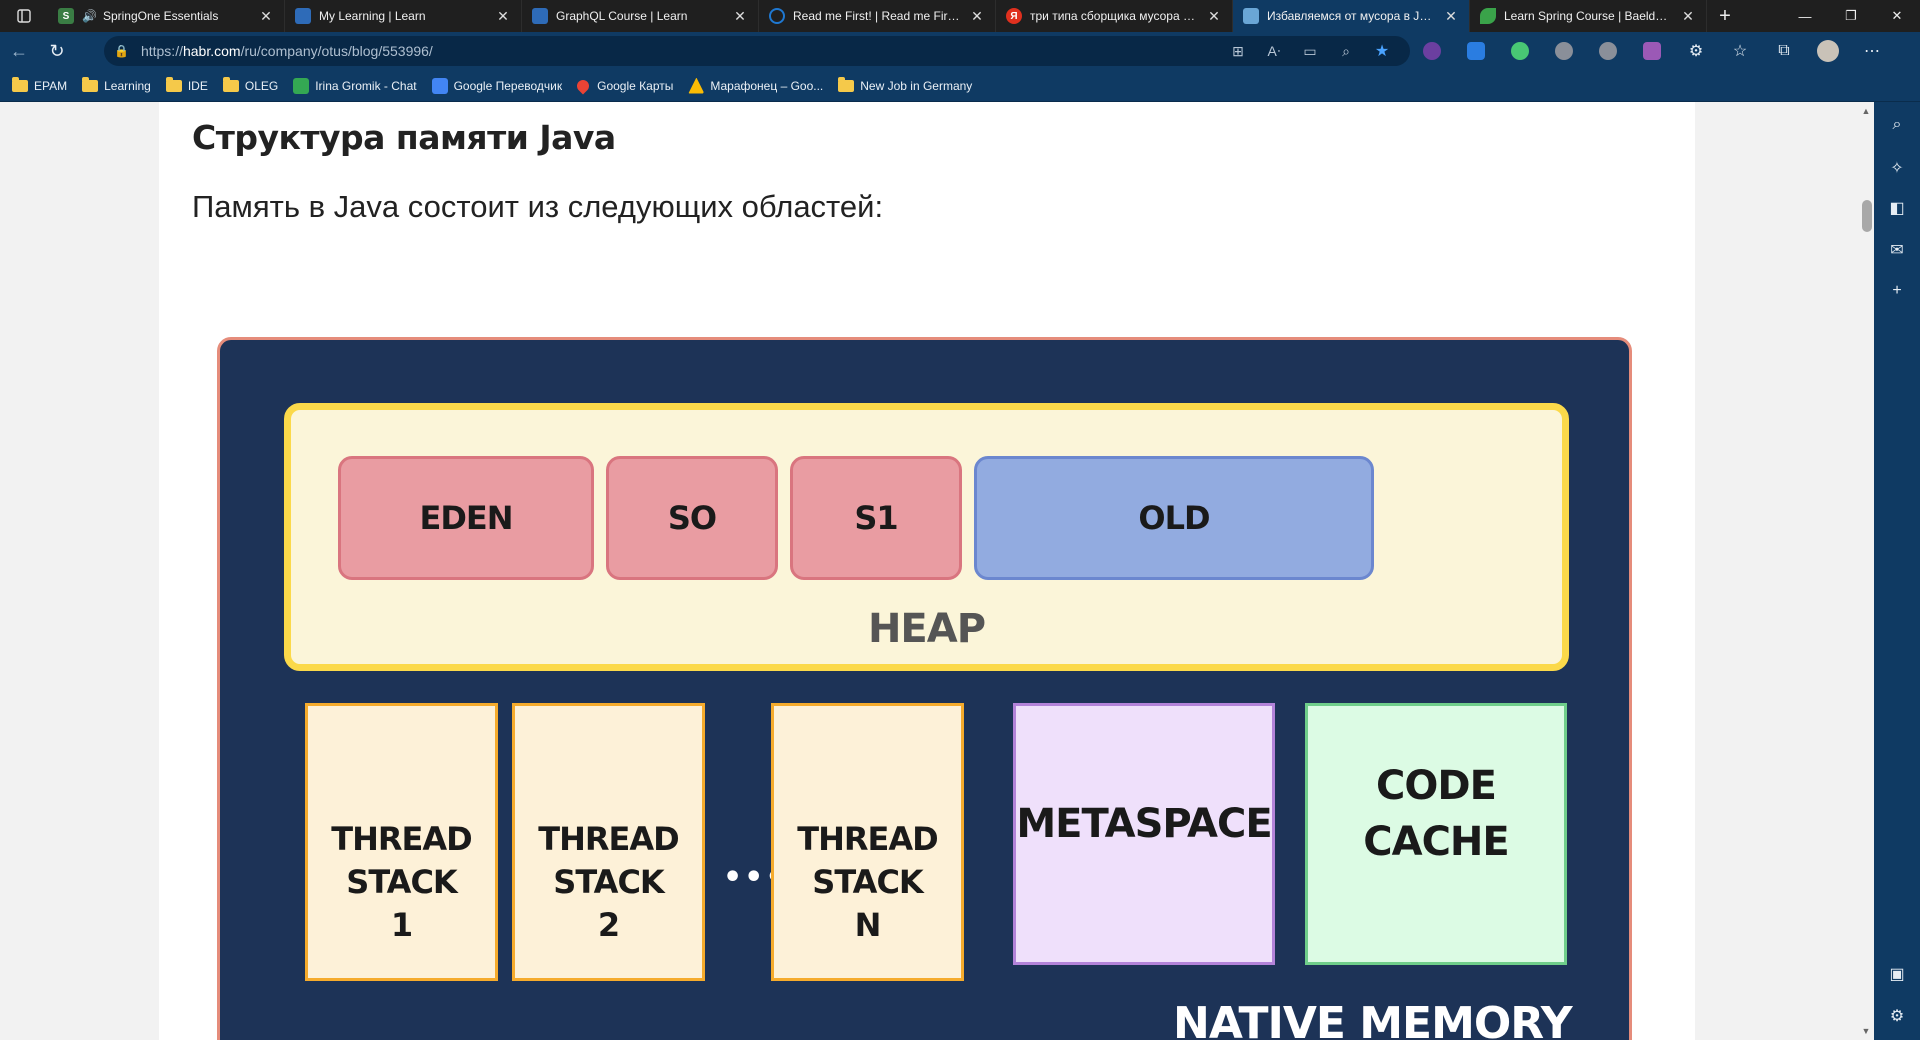  What do you see at coordinates (508, 85) in the screenshot?
I see `bookmark-label: Google Переводчик` at bounding box center [508, 85].